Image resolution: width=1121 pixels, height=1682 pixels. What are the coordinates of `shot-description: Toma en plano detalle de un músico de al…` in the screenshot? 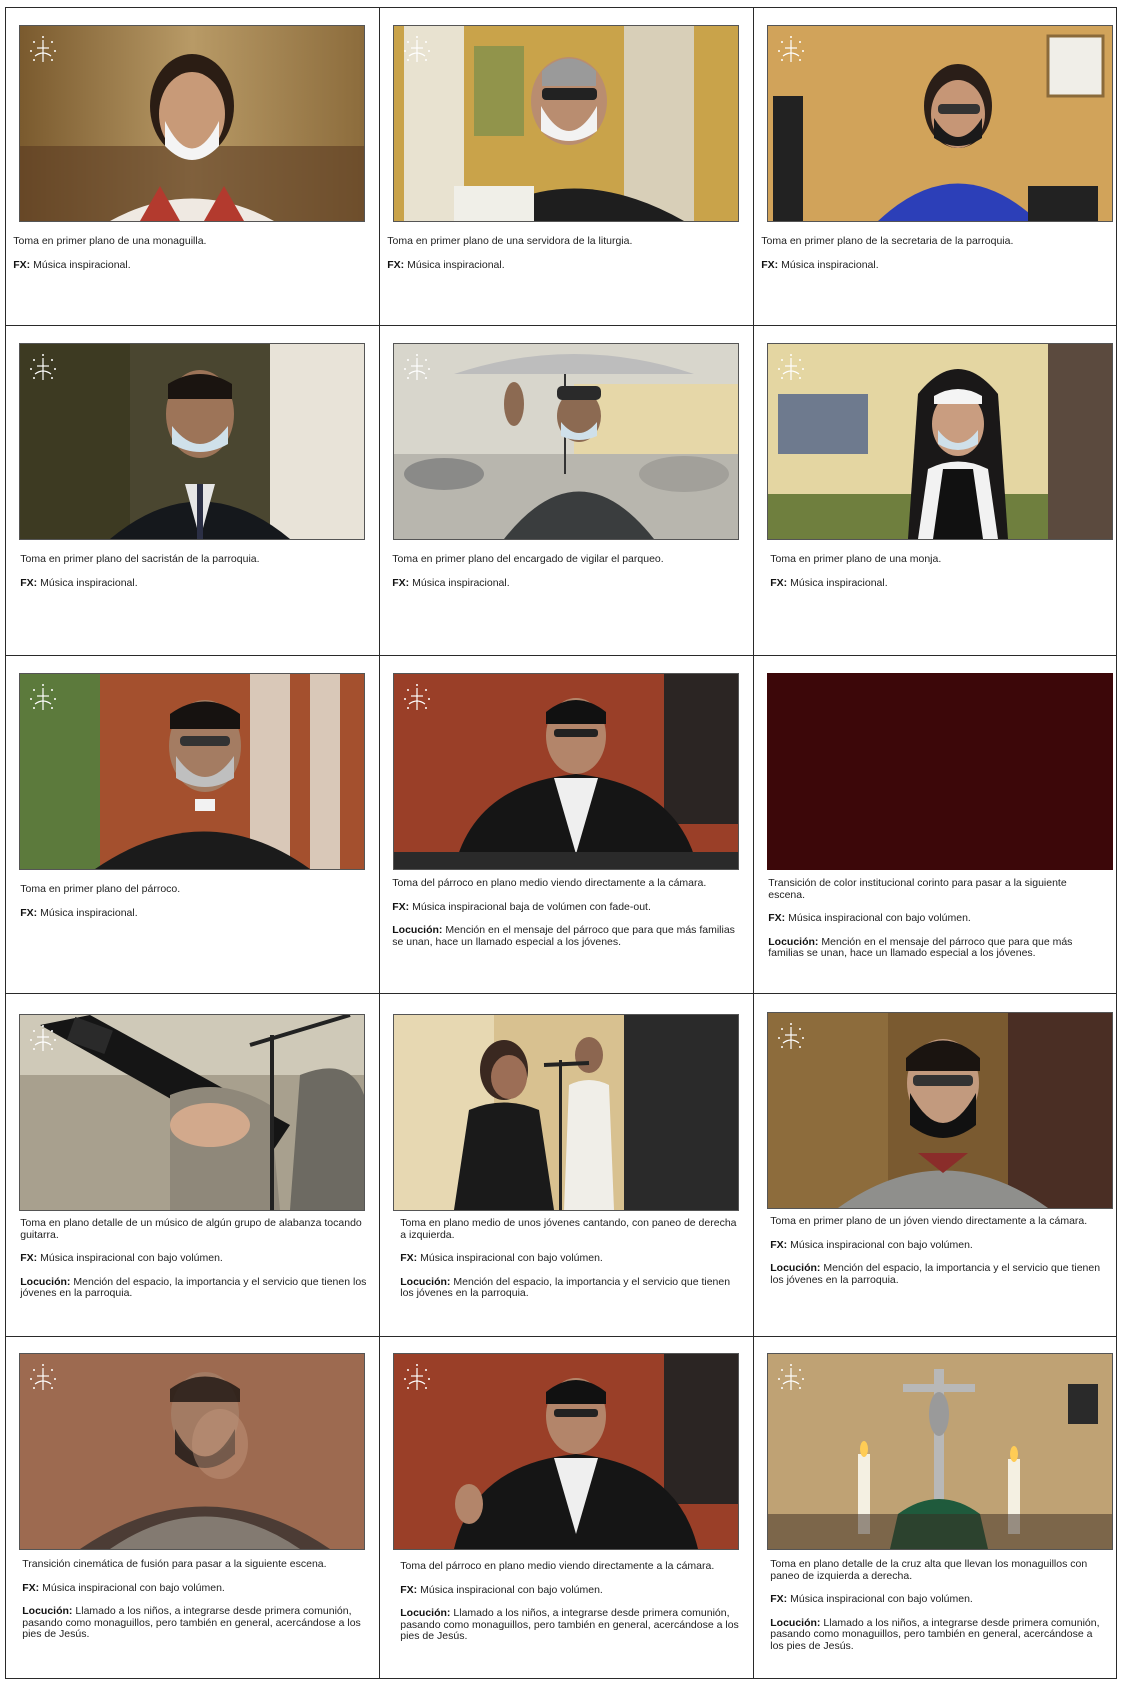 It's located at (191, 1229).